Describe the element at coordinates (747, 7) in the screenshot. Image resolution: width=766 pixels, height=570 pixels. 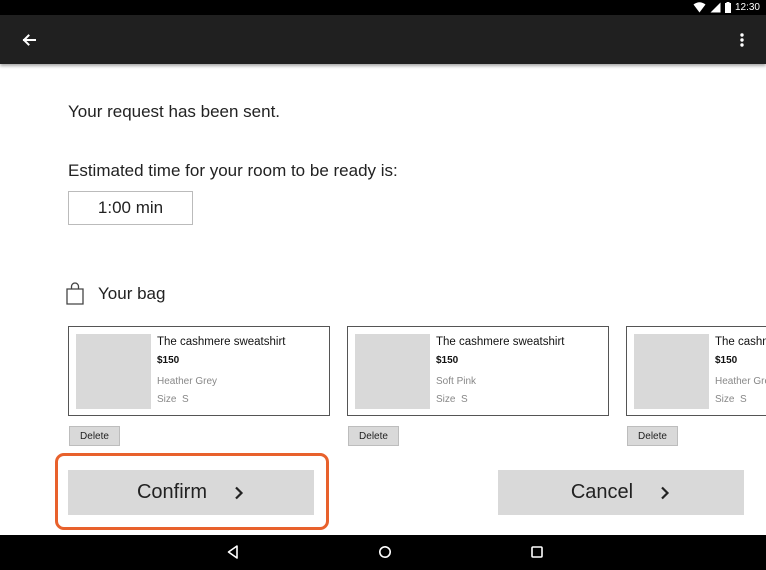
I see `status-time: 12:30` at that location.